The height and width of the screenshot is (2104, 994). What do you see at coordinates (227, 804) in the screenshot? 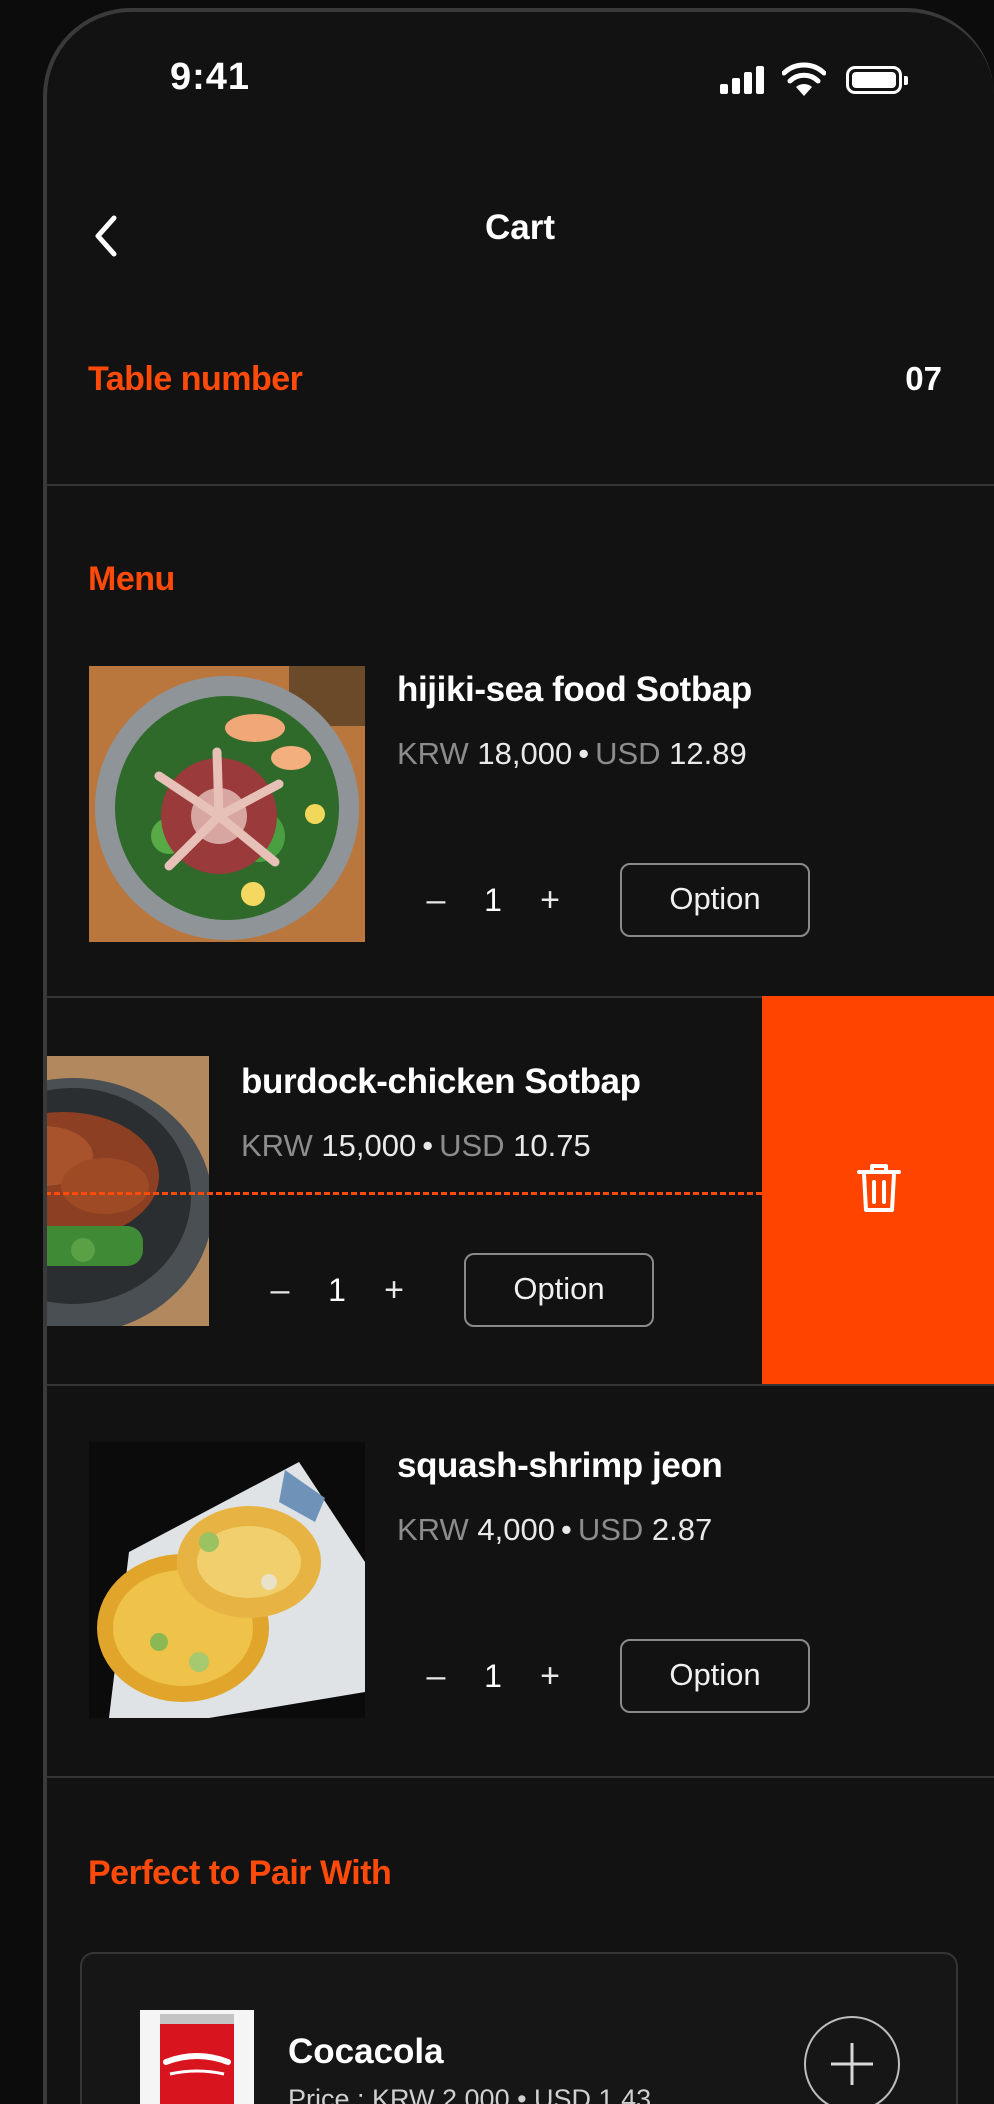
I see `food-photo-hijiki-sotbap` at bounding box center [227, 804].